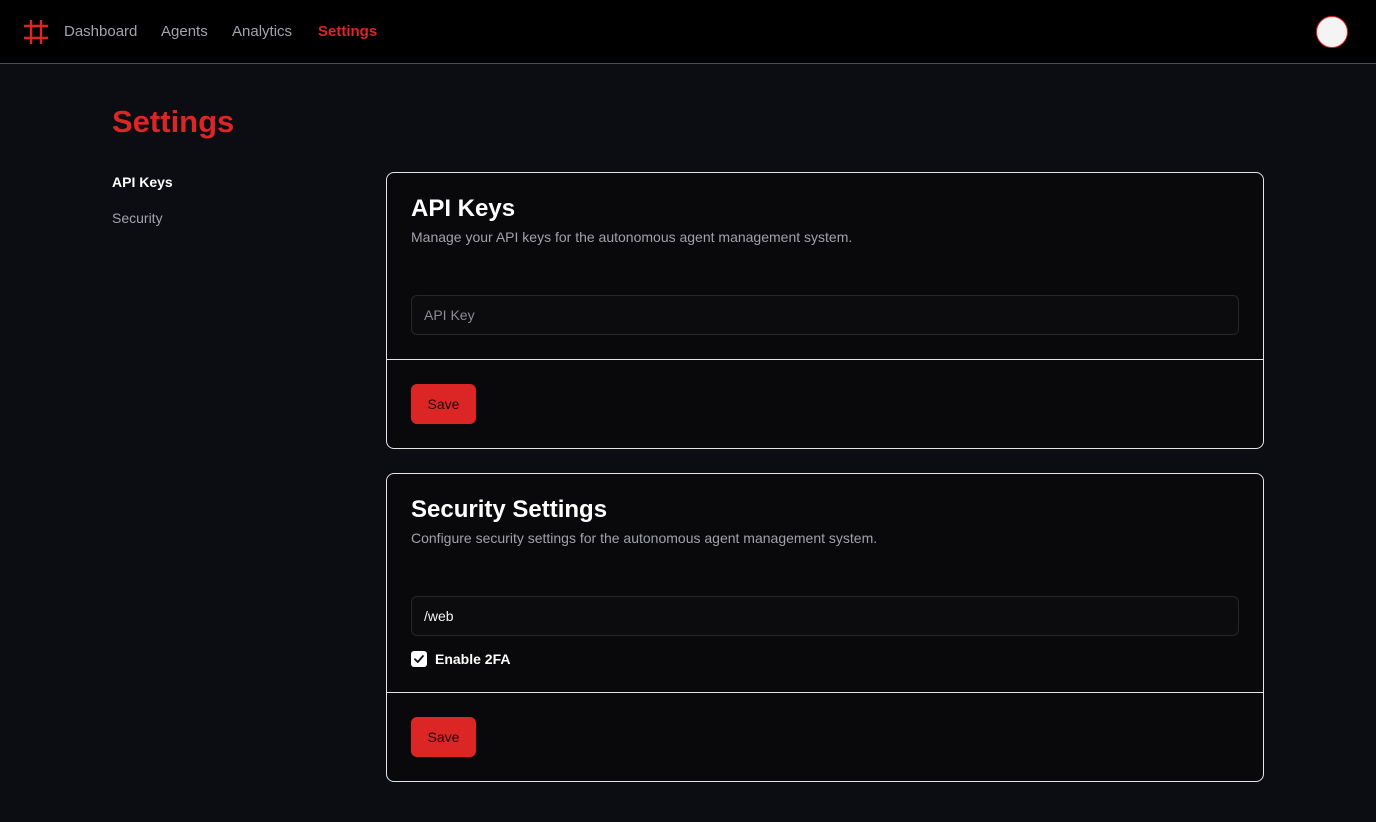  What do you see at coordinates (443, 404) in the screenshot?
I see `api-keys-save-button: Save` at bounding box center [443, 404].